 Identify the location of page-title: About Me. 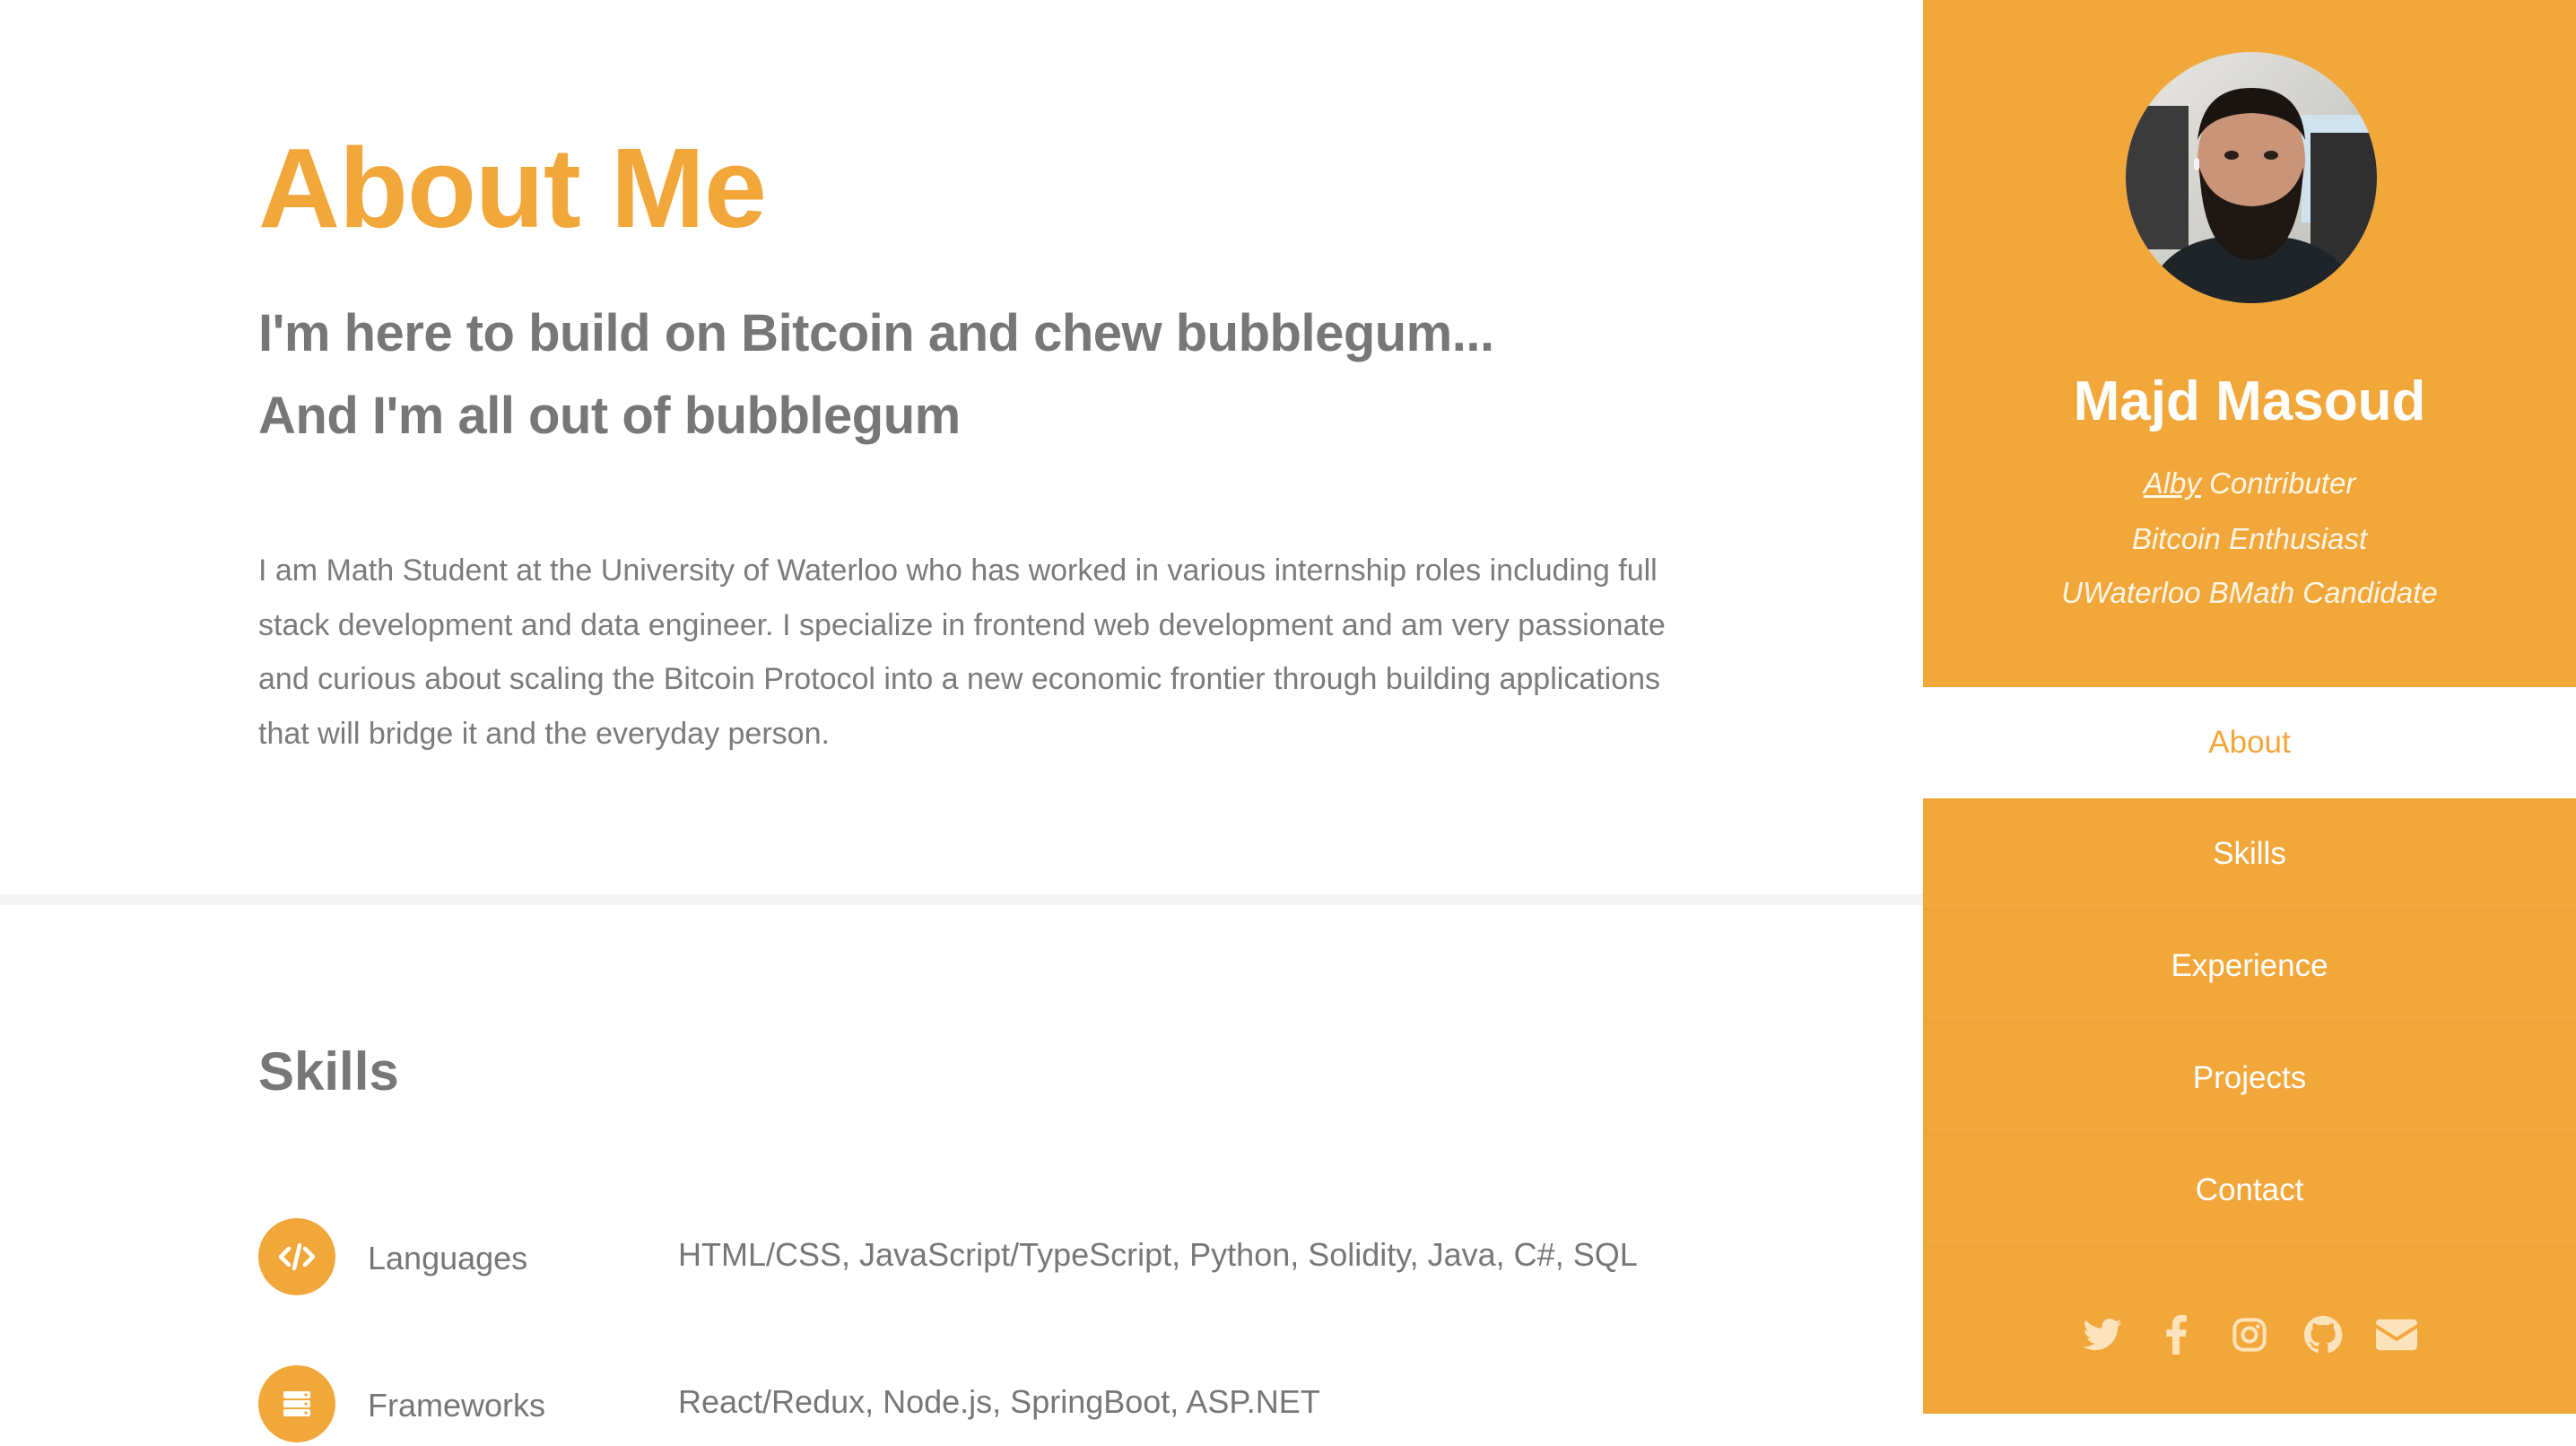
(512, 188).